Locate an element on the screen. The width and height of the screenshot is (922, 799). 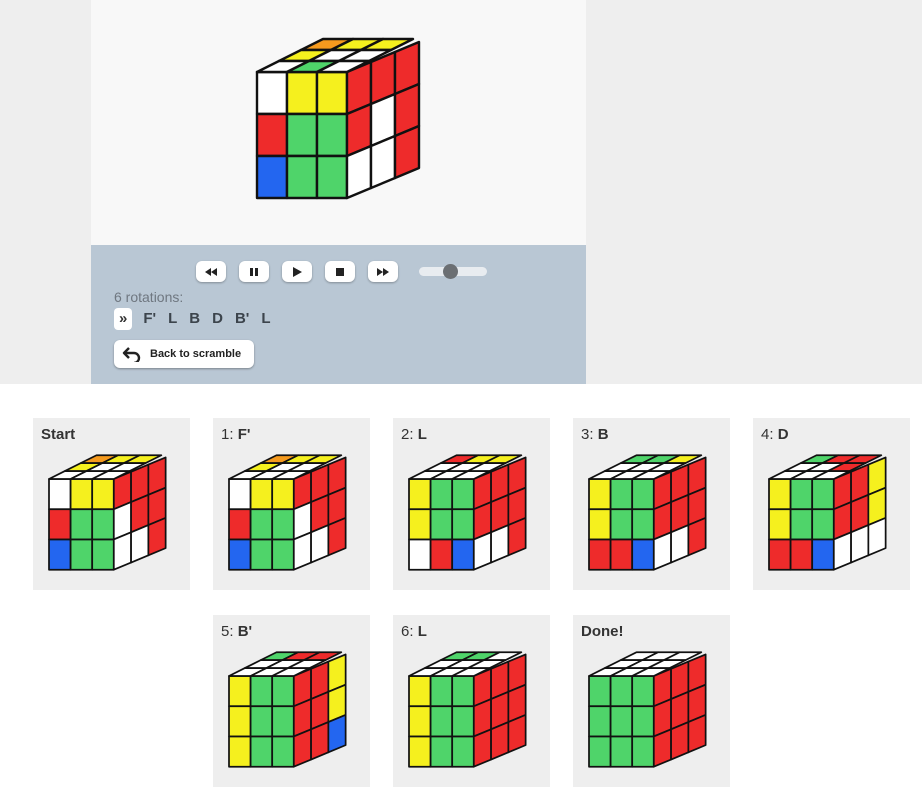
move-5: B' is located at coordinates (242, 319).